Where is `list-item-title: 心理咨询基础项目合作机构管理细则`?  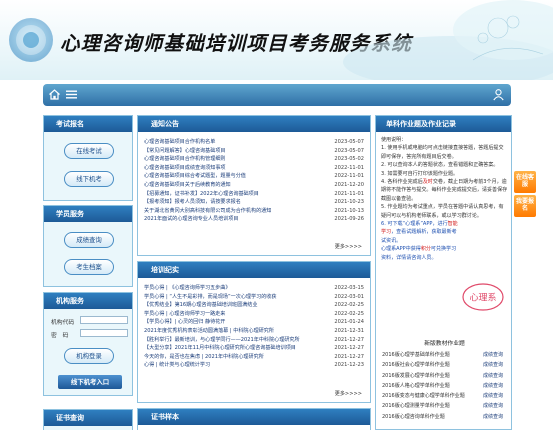
list-item-title: 心理咨询基础项目合作机构管理细则 is located at coordinates (235, 159).